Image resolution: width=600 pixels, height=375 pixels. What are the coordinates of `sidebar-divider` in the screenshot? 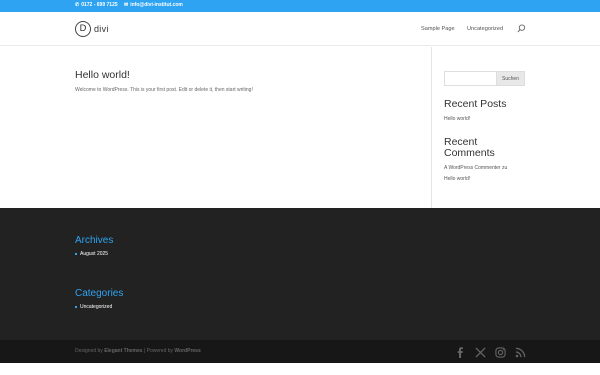 It's located at (431, 127).